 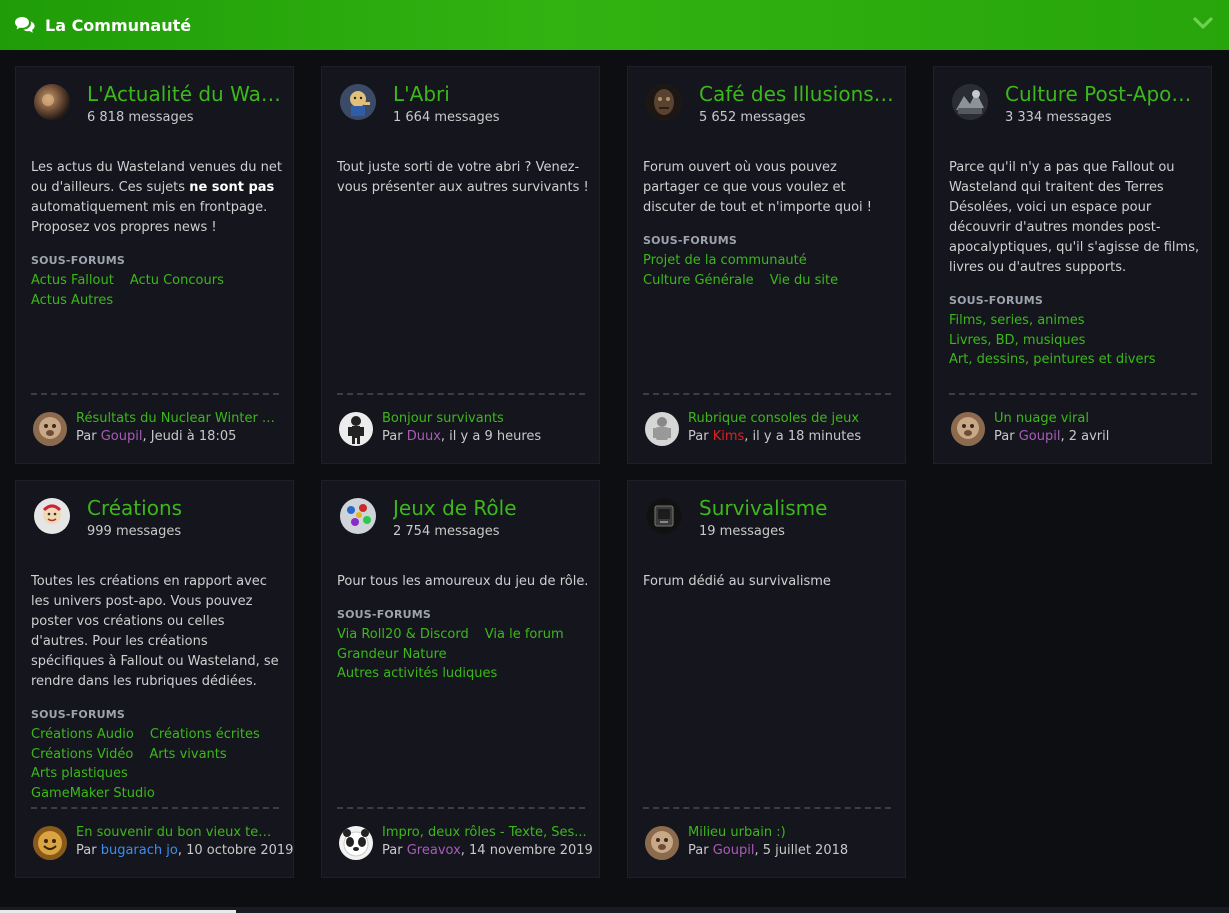 What do you see at coordinates (752, 117) in the screenshot?
I see `message-count: 5 652 messages` at bounding box center [752, 117].